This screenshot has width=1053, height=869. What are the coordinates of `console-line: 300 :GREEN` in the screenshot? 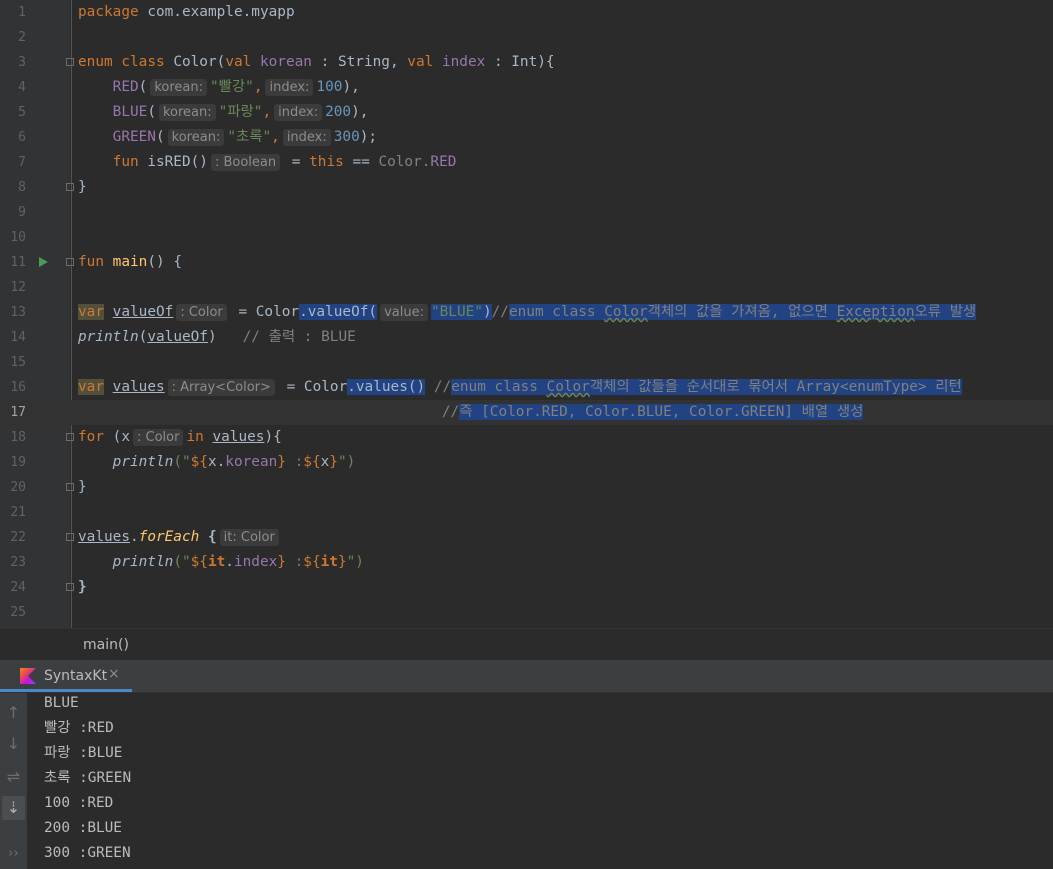 It's located at (87, 853).